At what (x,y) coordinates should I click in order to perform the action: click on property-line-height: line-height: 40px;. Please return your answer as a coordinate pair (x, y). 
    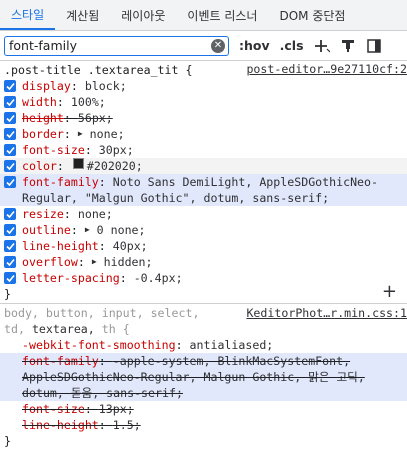
    Looking at the image, I should click on (203, 246).